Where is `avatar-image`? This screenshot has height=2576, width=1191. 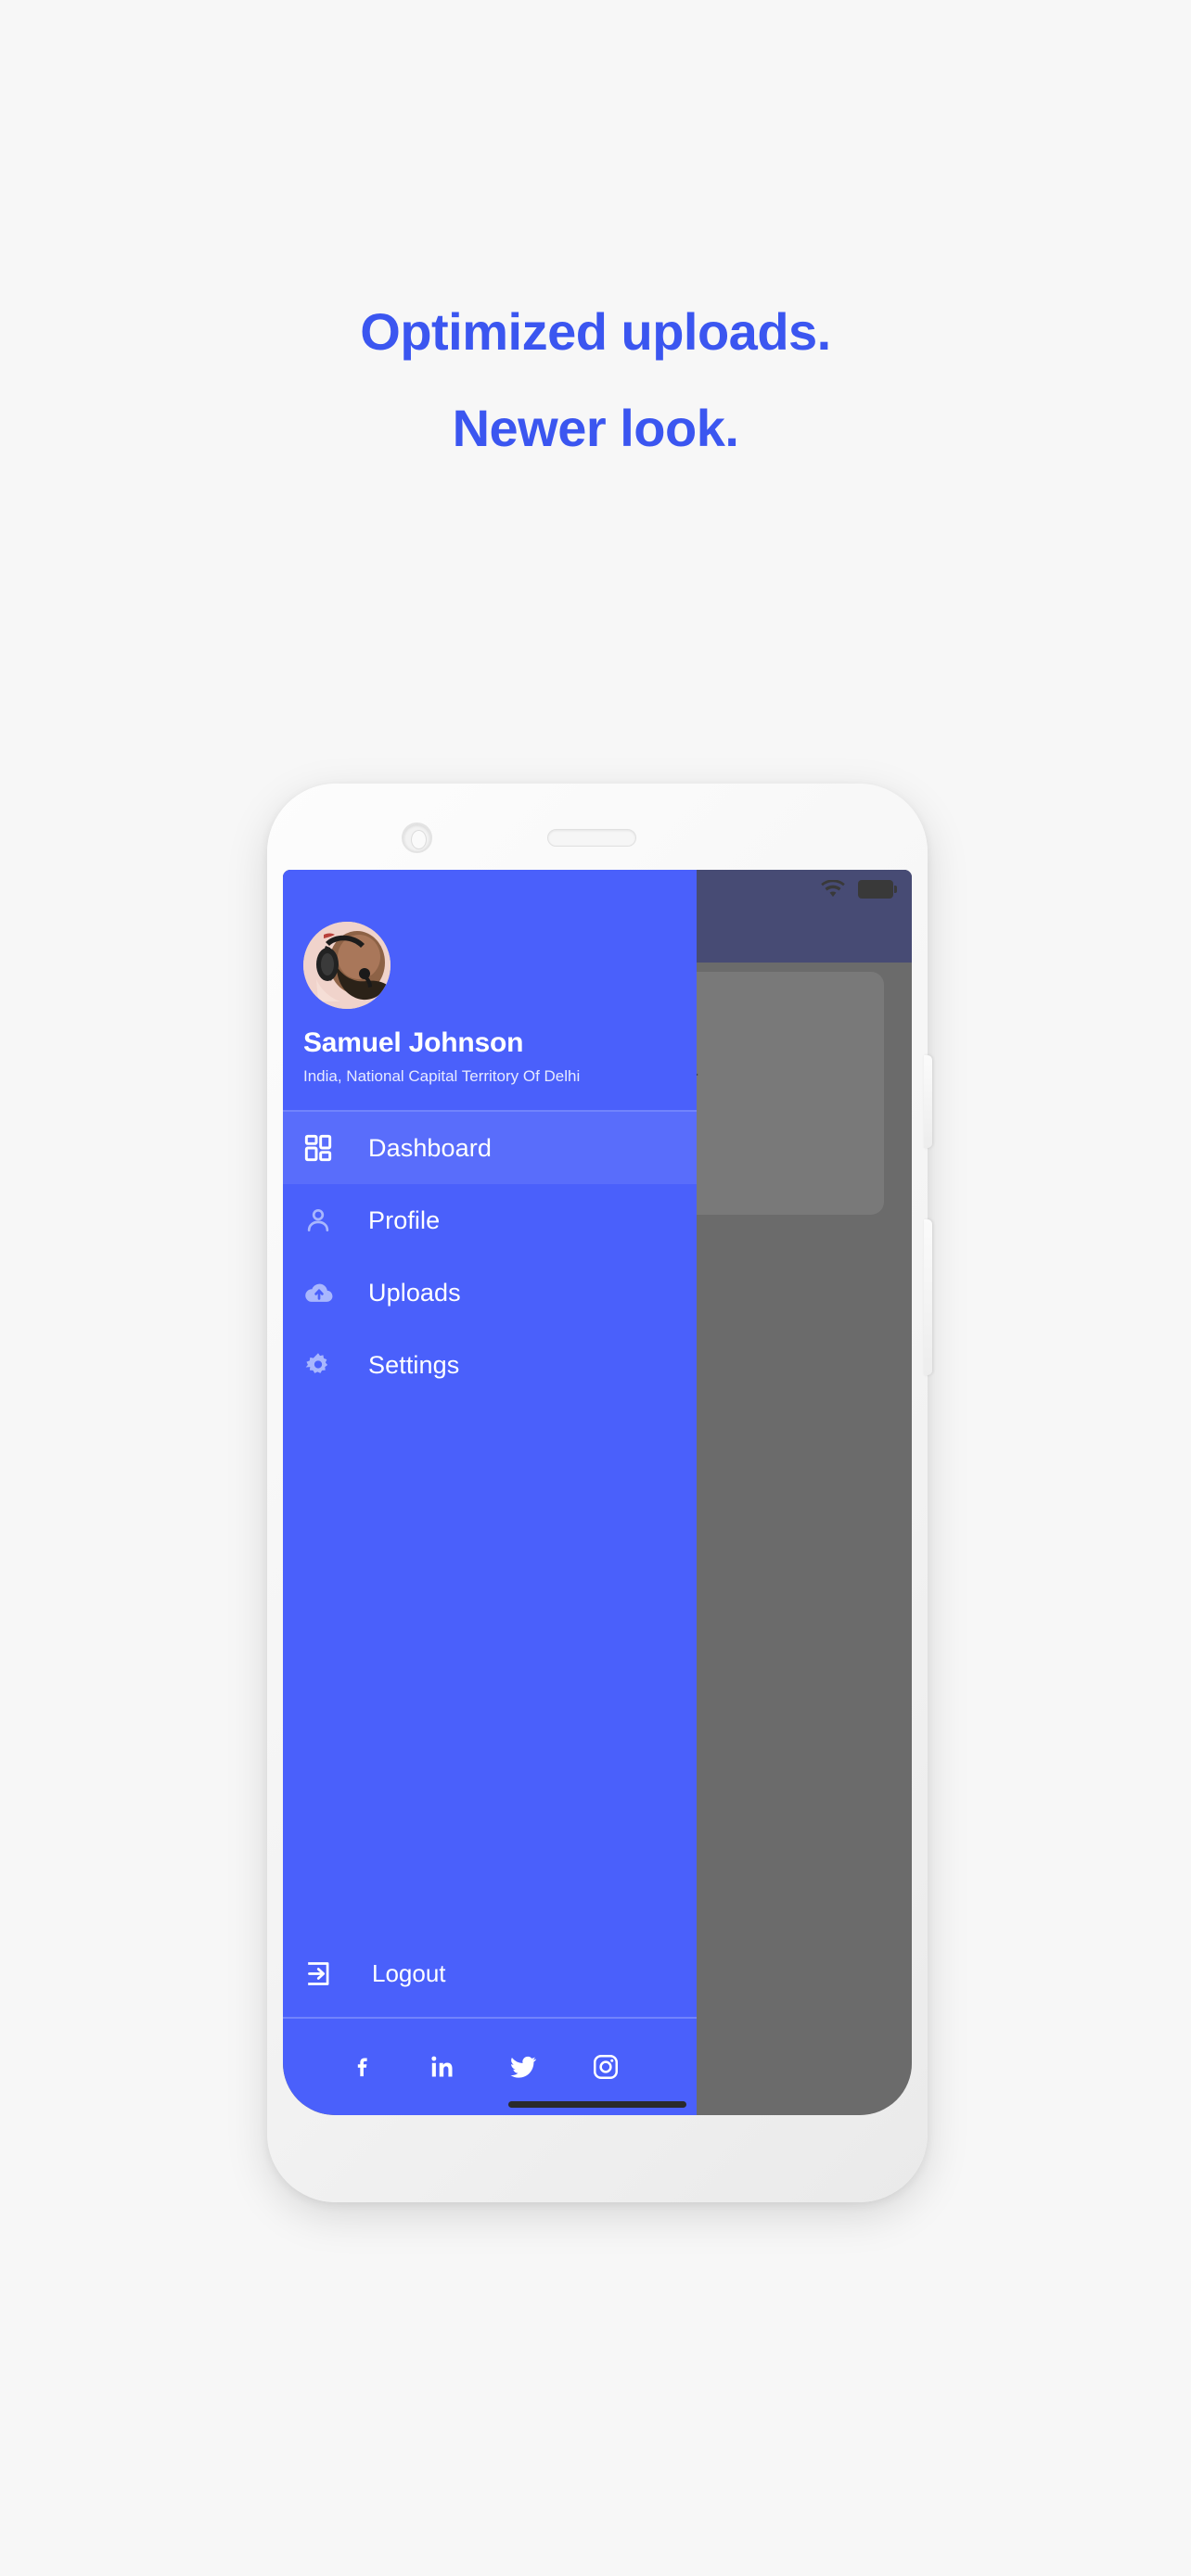
avatar-image is located at coordinates (347, 965).